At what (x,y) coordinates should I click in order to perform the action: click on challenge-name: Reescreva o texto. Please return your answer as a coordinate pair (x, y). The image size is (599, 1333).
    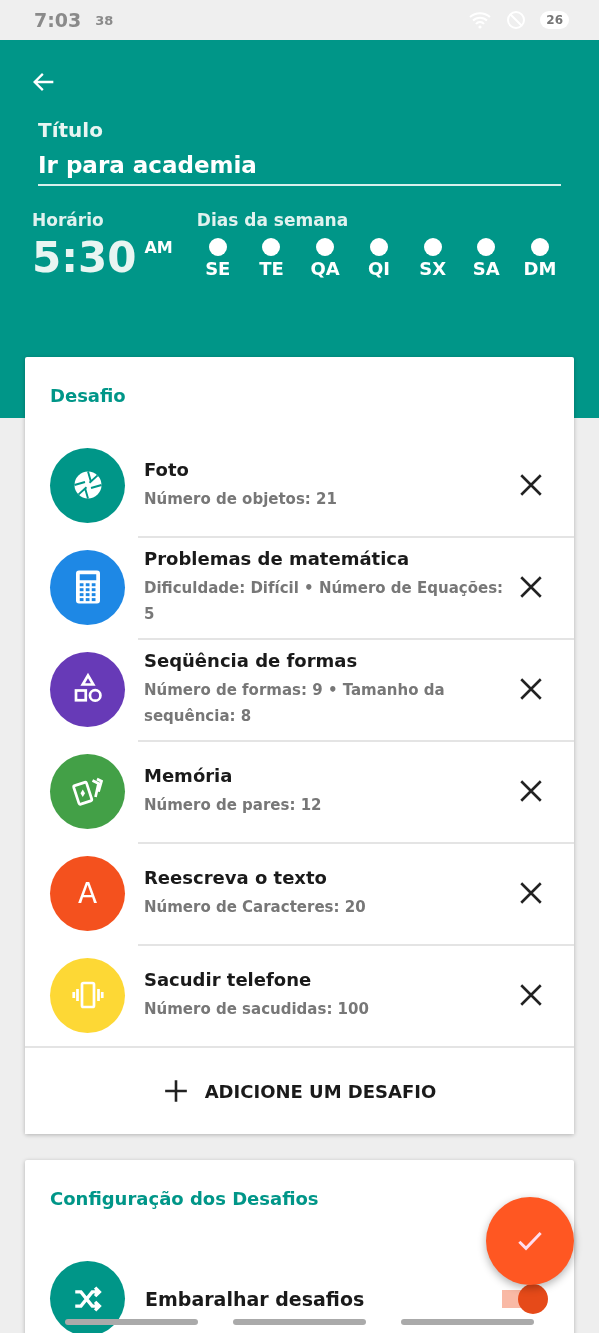
    Looking at the image, I should click on (236, 877).